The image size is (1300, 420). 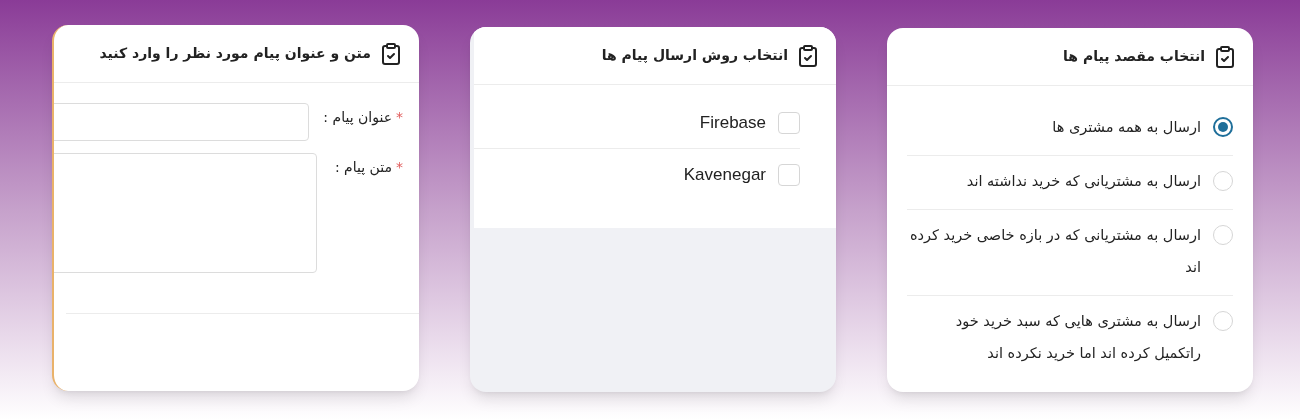 I want to click on field-label: عنوان پیام :, so click(x=357, y=118).